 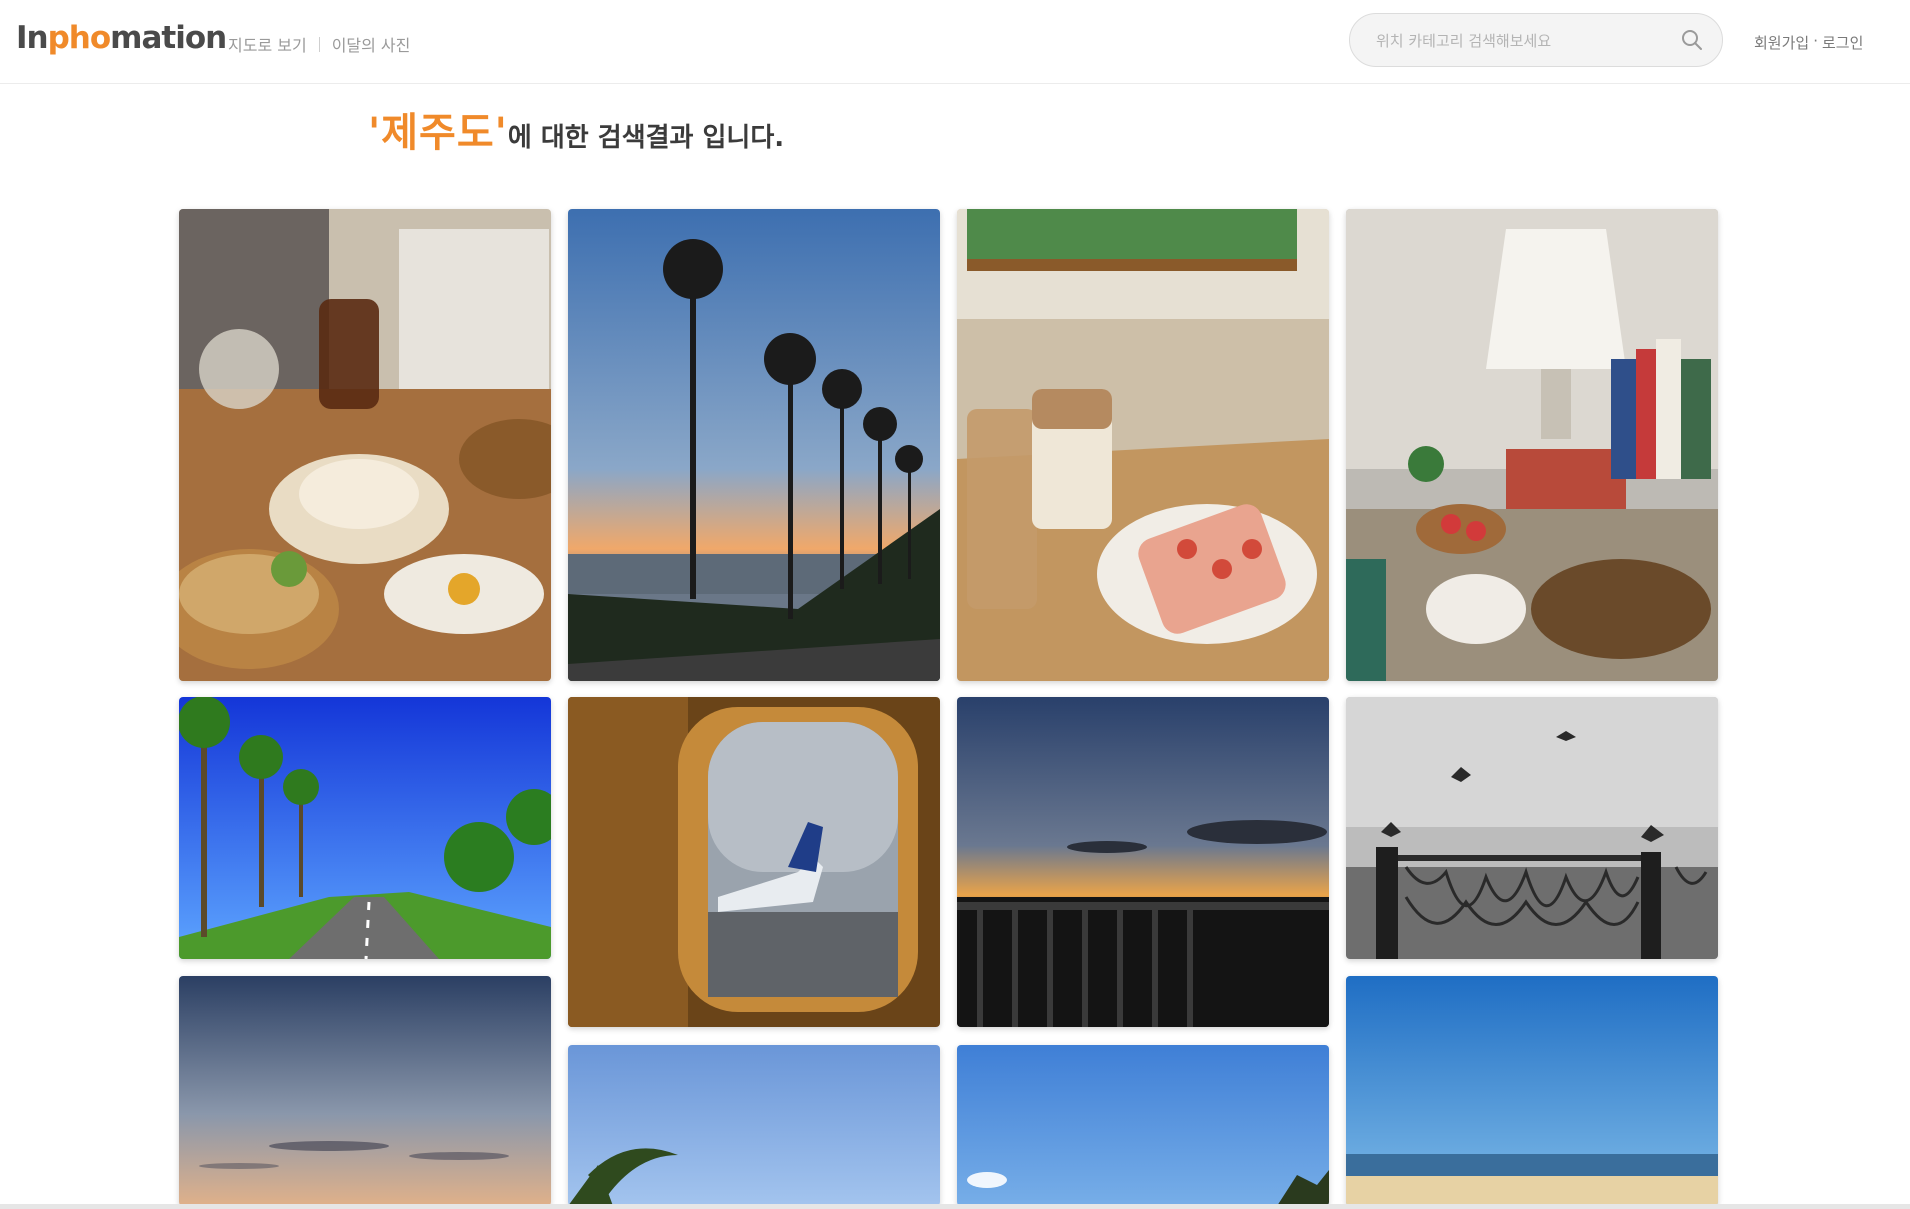 What do you see at coordinates (955, 42) in the screenshot?
I see `top-header: Inphomation 지도로 보기 이달의 사진 회원가입 · 로그인` at bounding box center [955, 42].